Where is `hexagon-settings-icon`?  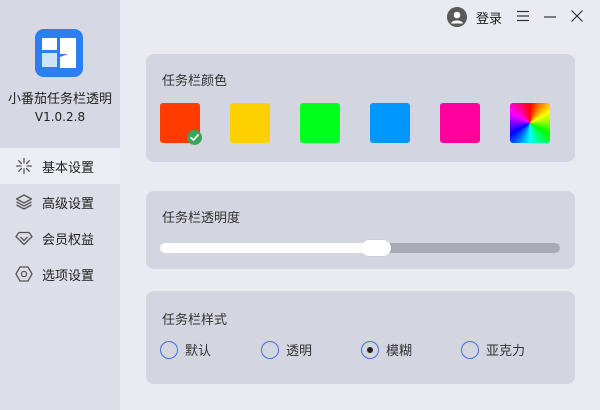
hexagon-settings-icon is located at coordinates (24, 274).